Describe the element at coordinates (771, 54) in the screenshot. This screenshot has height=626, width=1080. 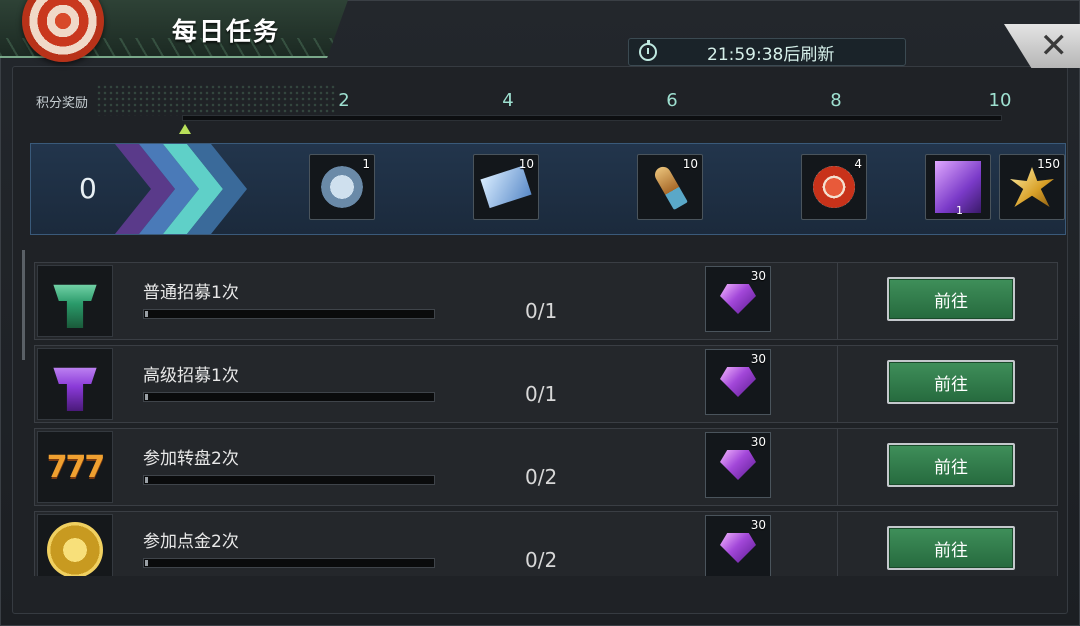
I see `timer-text: 21:59:38后刷新` at that location.